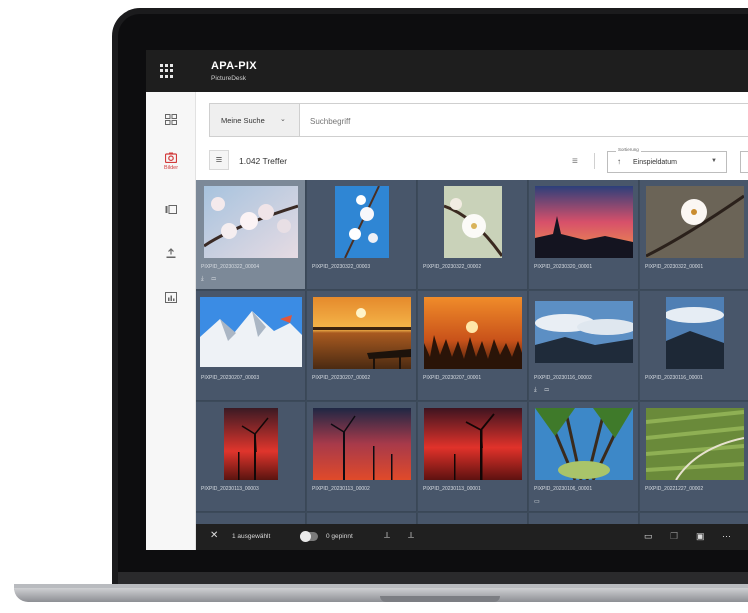 This screenshot has width=748, height=613. I want to click on image-caption: PIXPID_20230106_00001, so click(563, 489).